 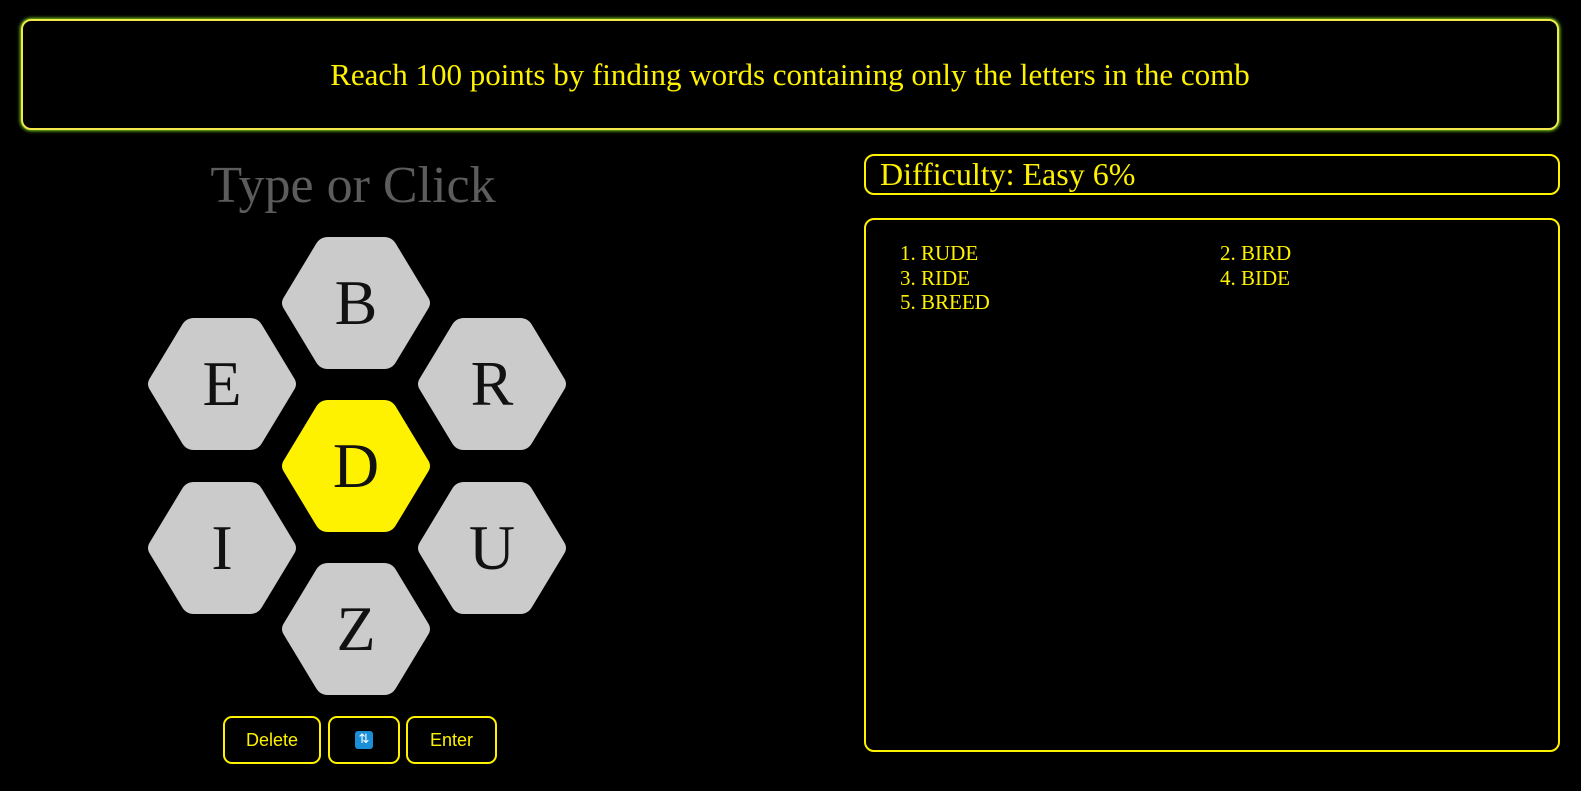 I want to click on found-words-list: 1. RUDE 2. BIRD 3. RIDE 4. BIDE 5. BREED, so click(x=1220, y=278).